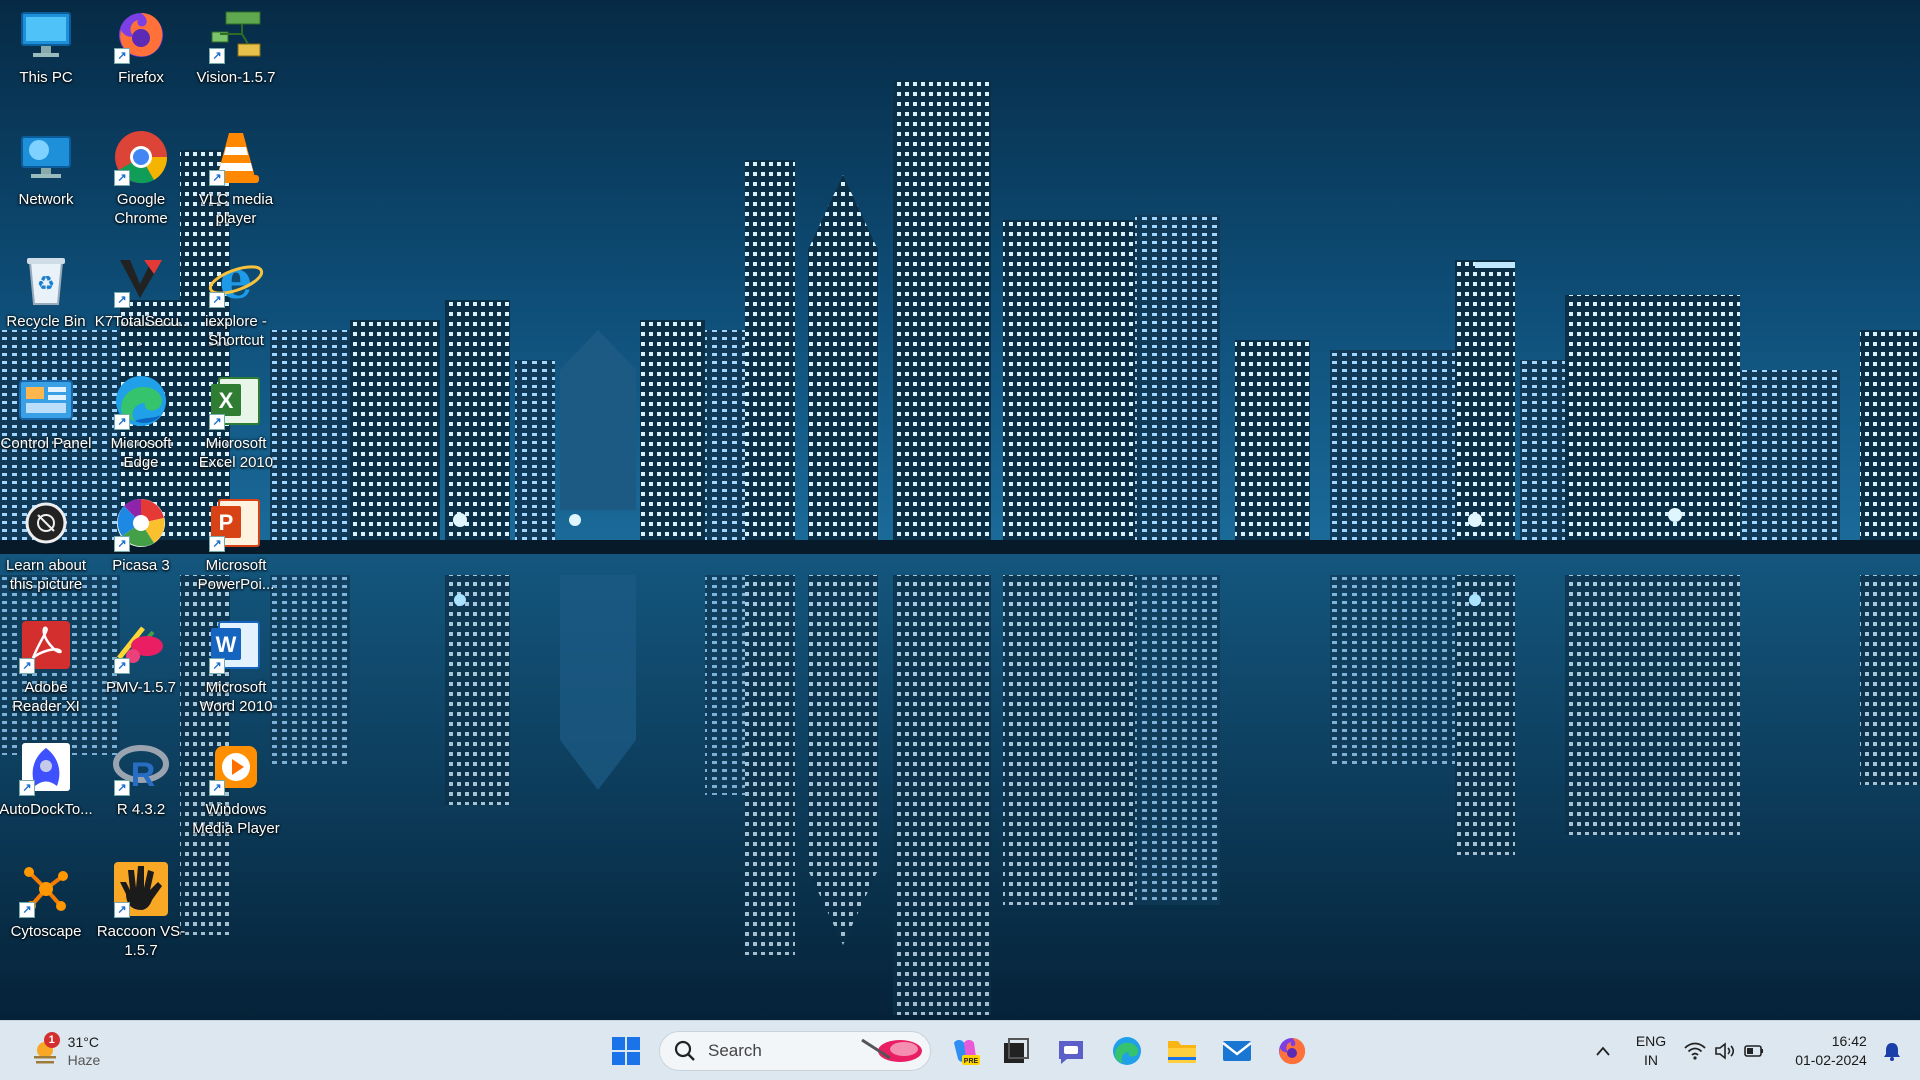 The image size is (1920, 1080). I want to click on language-indicator: ENG IN, so click(1651, 1050).